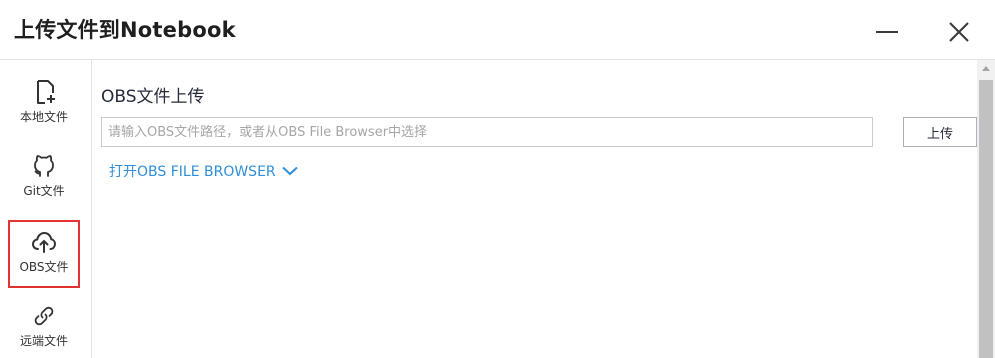  What do you see at coordinates (153, 97) in the screenshot?
I see `section-title: OBS文件上传` at bounding box center [153, 97].